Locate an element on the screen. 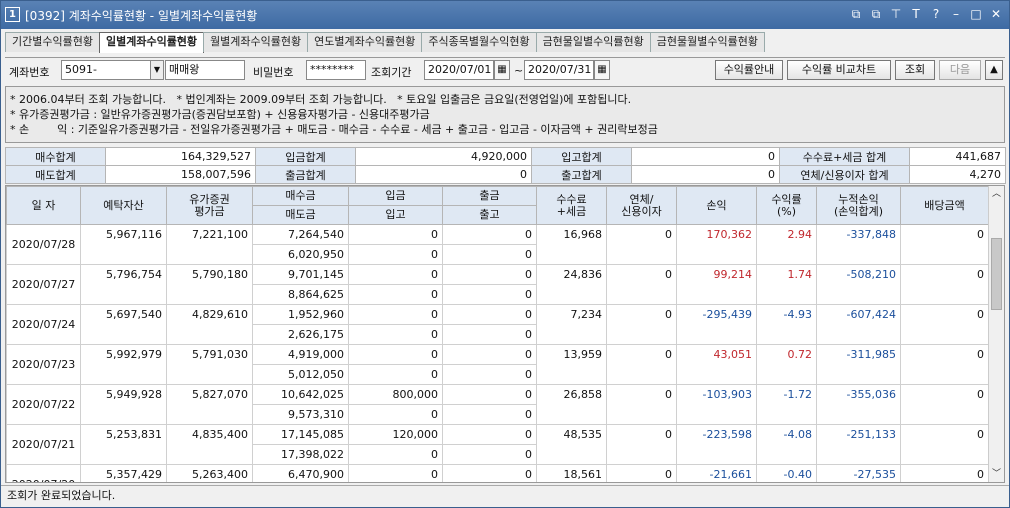 This screenshot has width=1010, height=508. date-to-input: 2020/07/31 is located at coordinates (559, 70).